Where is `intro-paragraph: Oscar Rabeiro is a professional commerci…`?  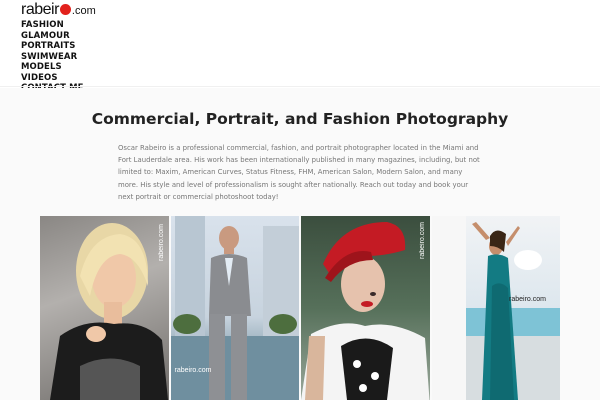 intro-paragraph: Oscar Rabeiro is a professional commerci… is located at coordinates (299, 172).